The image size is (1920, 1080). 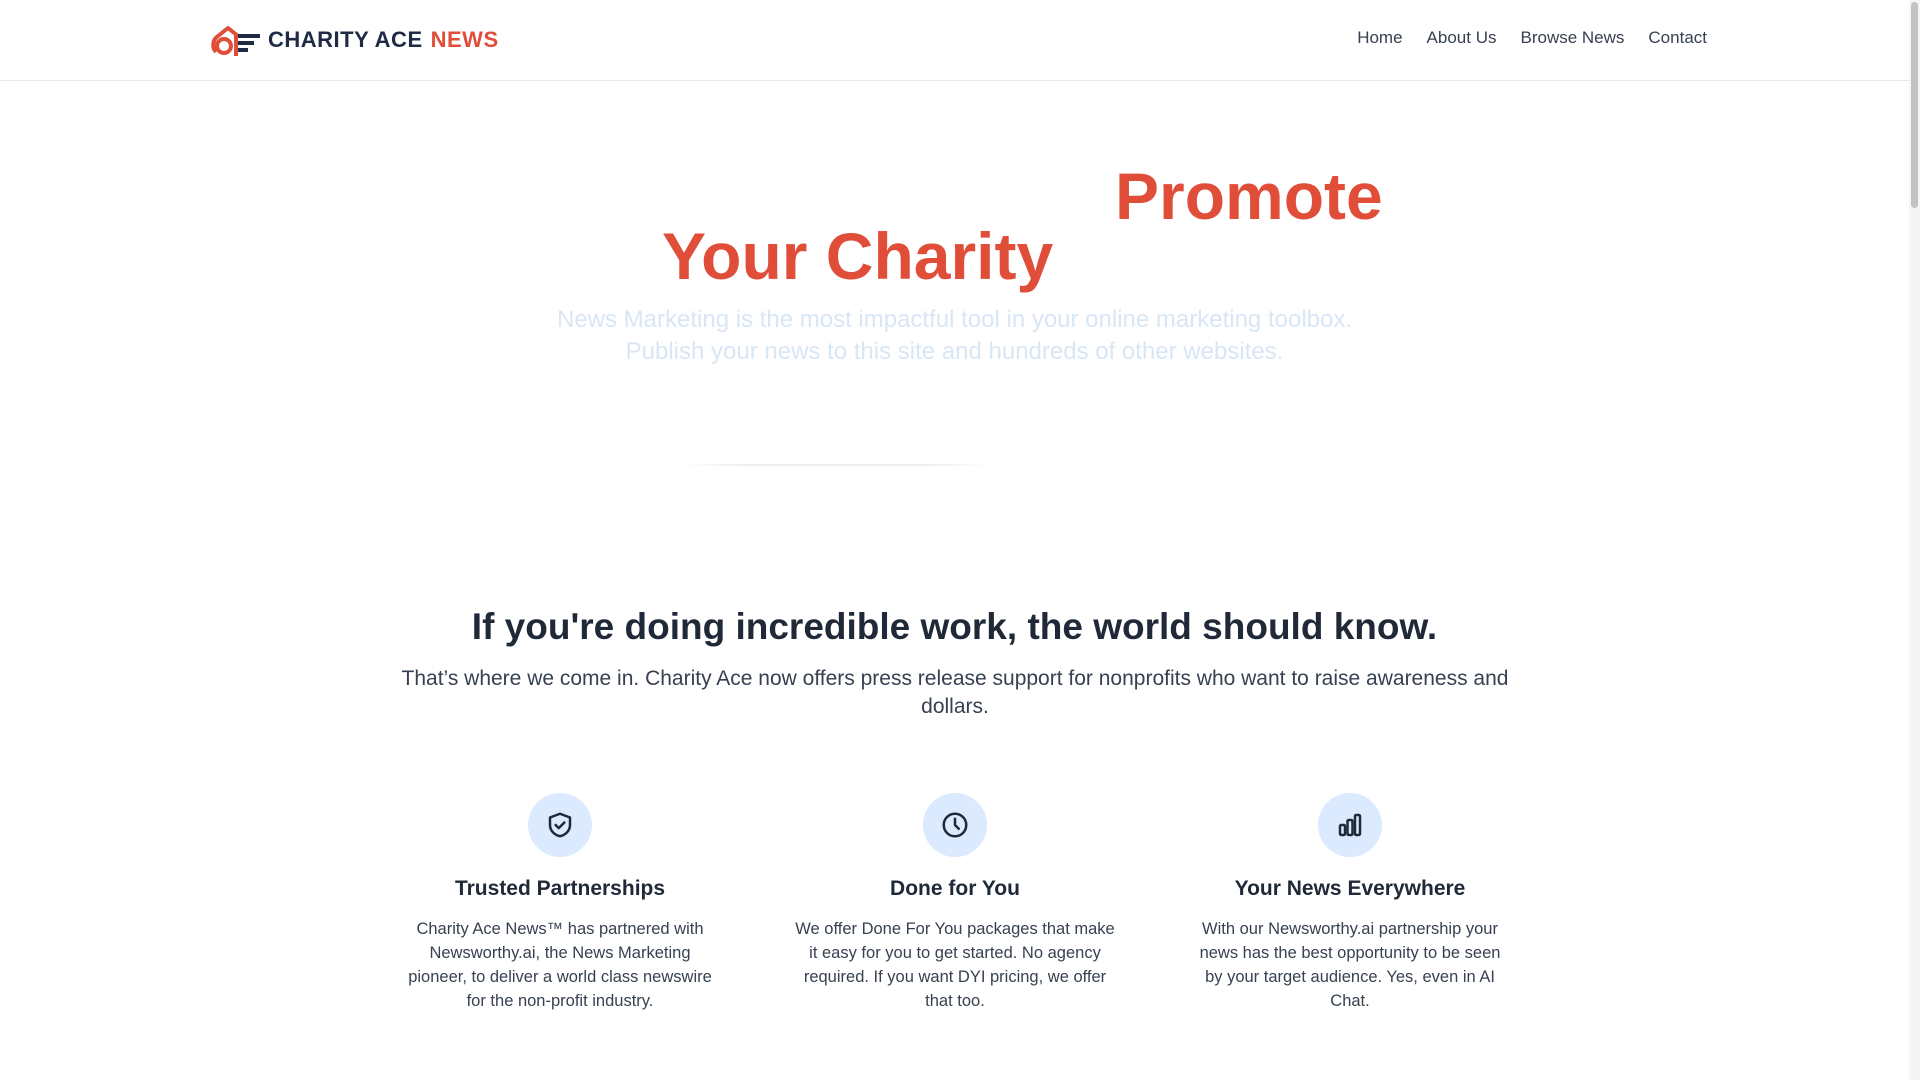 What do you see at coordinates (835, 465) in the screenshot?
I see `hero-divider` at bounding box center [835, 465].